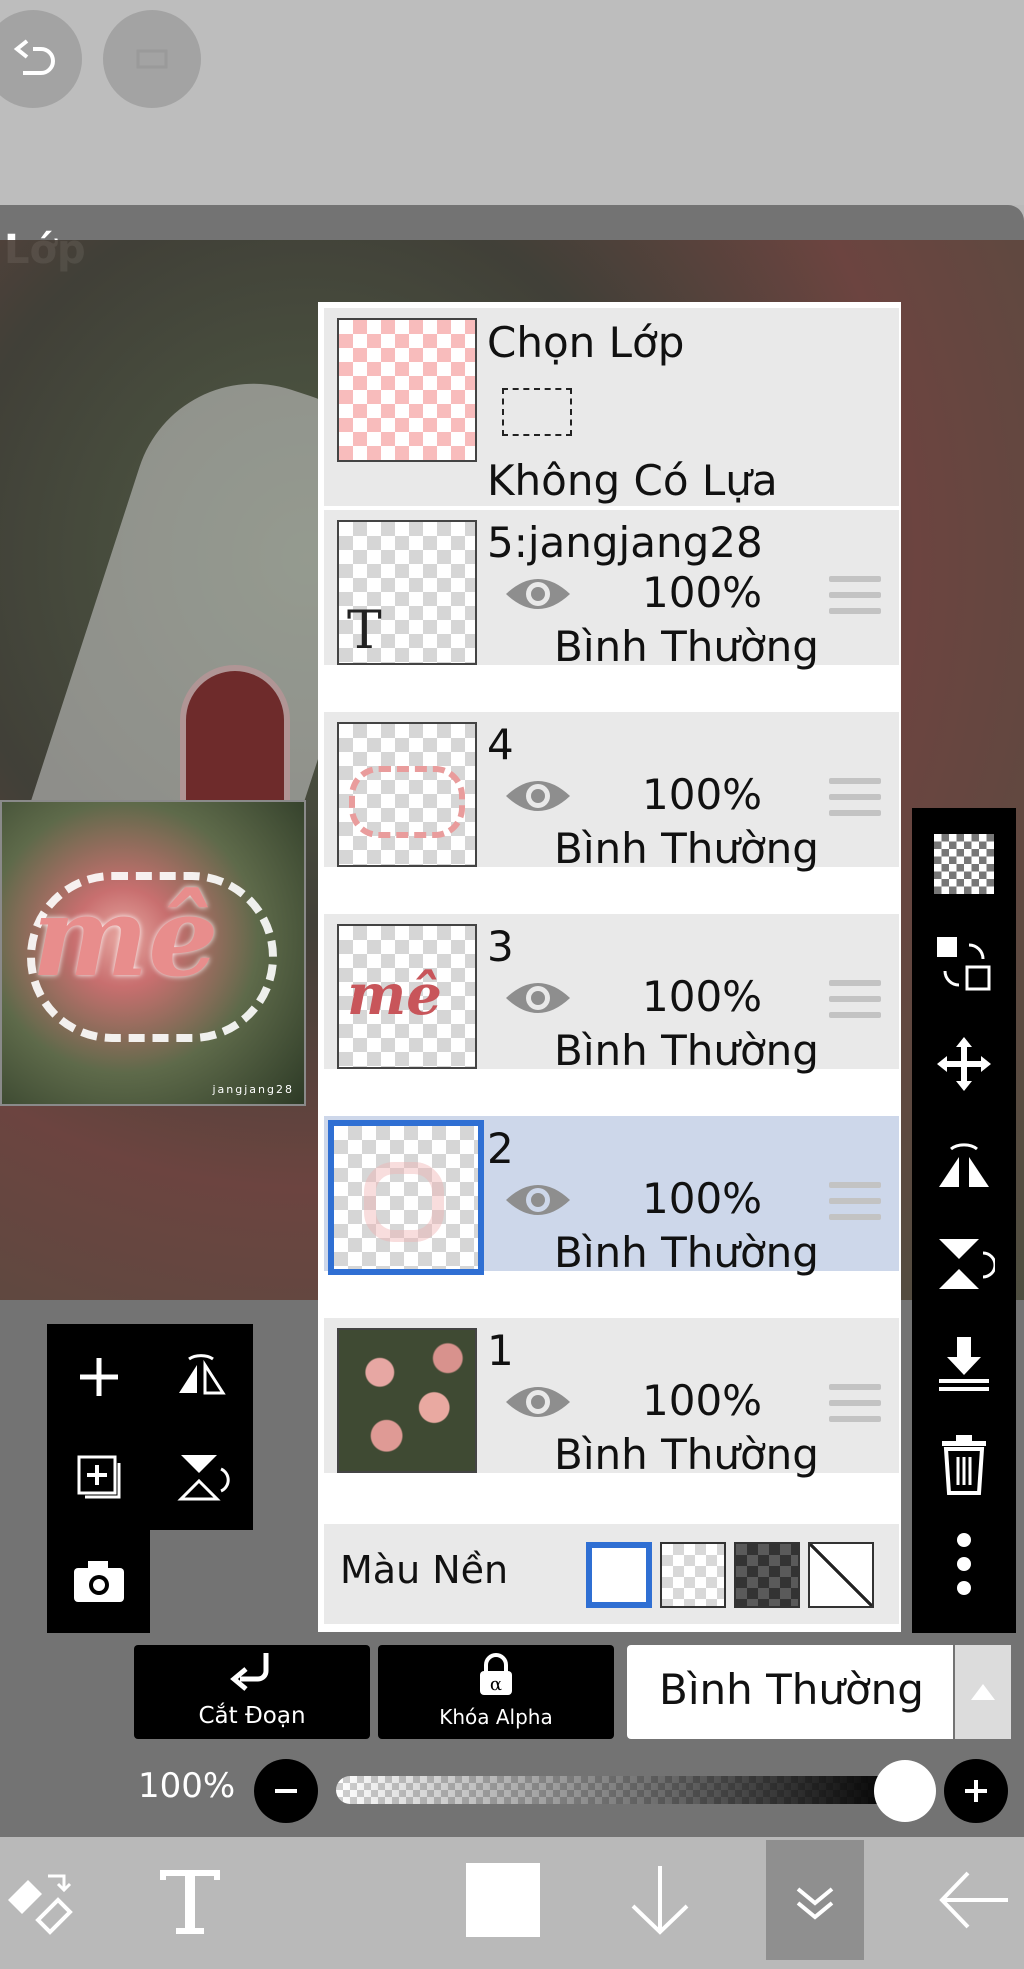 The image size is (1024, 1969). I want to click on download-arrow-button, so click(660, 1900).